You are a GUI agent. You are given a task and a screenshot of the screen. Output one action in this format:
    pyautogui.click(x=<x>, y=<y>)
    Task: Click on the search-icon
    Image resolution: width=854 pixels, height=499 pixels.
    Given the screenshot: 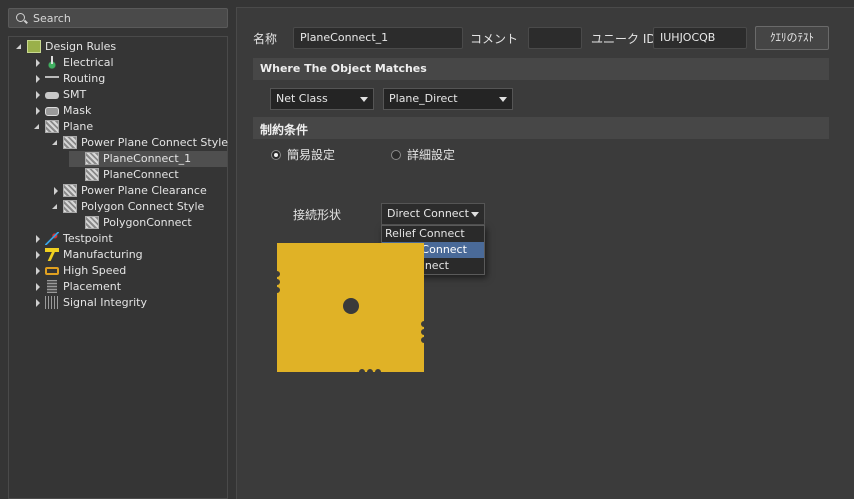 What is the action you would take?
    pyautogui.click(x=20, y=17)
    